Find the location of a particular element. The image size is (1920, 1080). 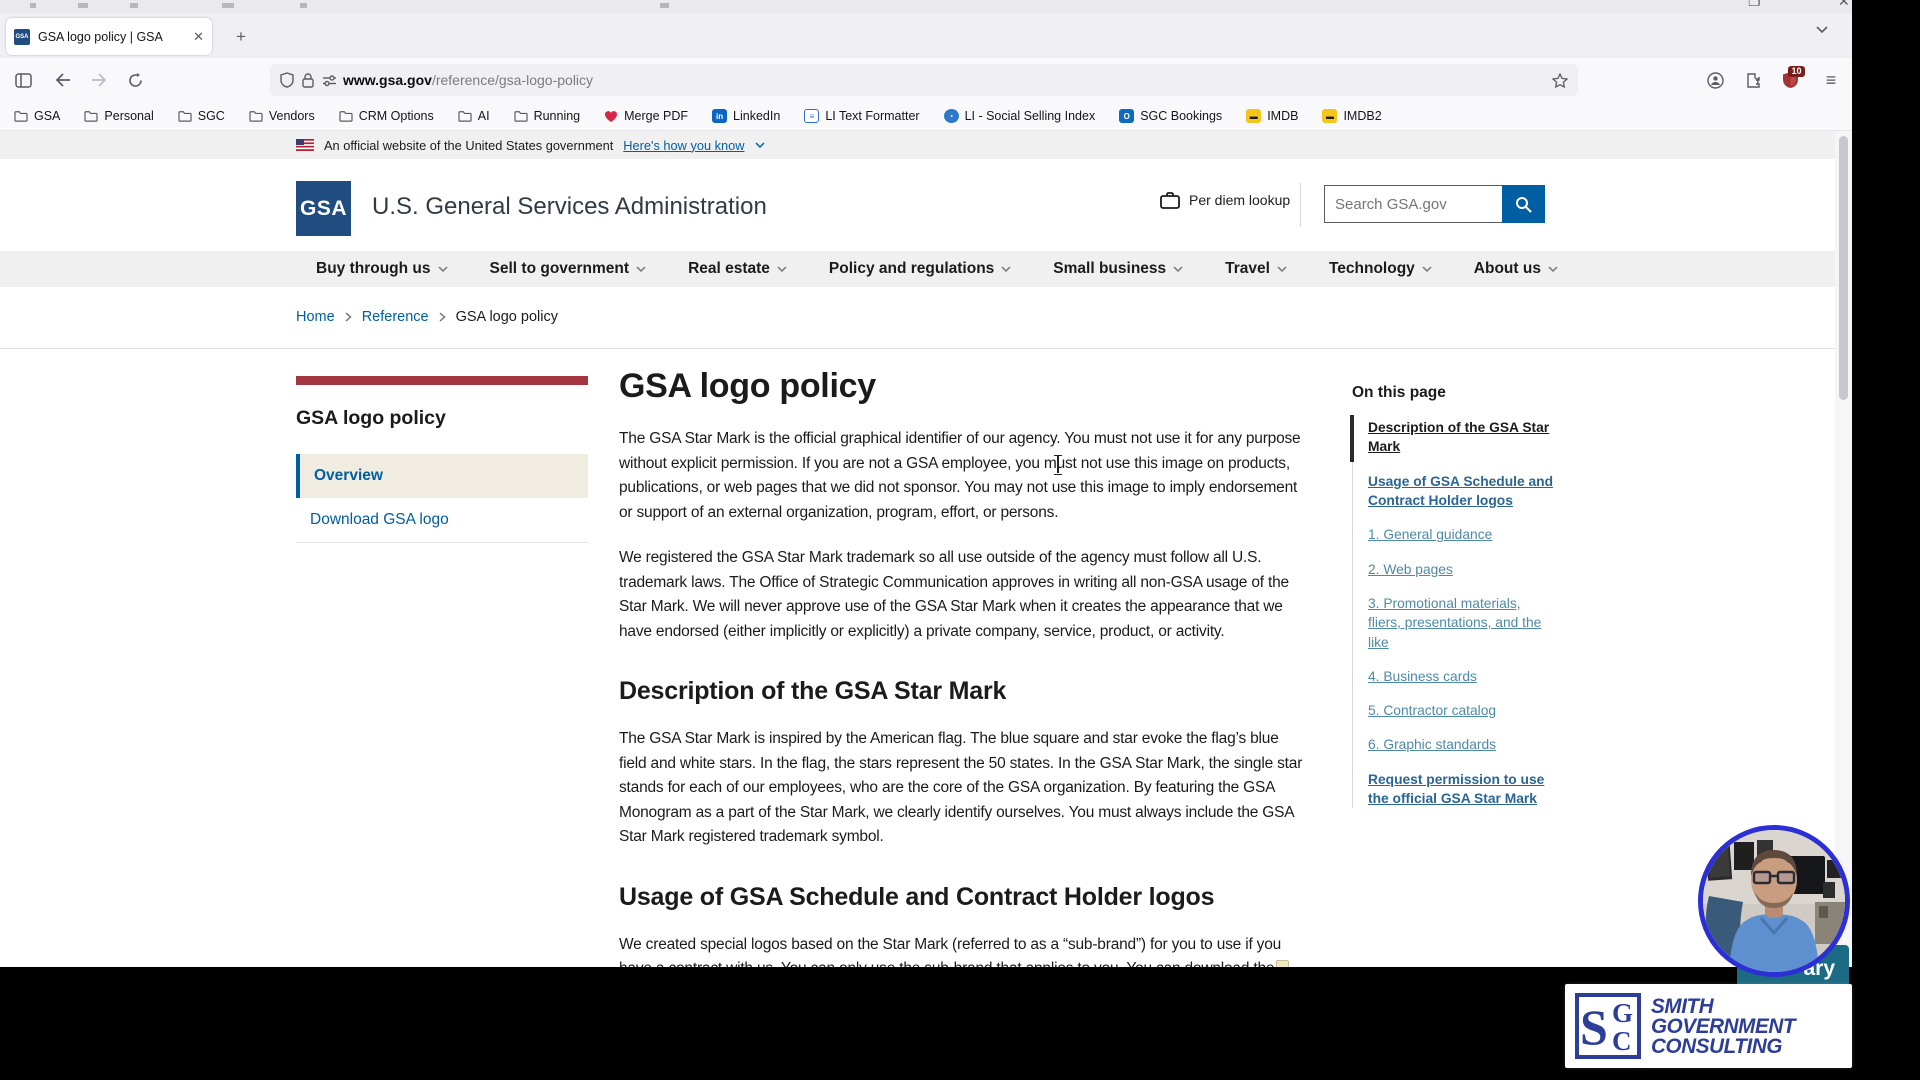

sidenav-item-download-gsa-logo: Download GSA logo is located at coordinates (442, 520).